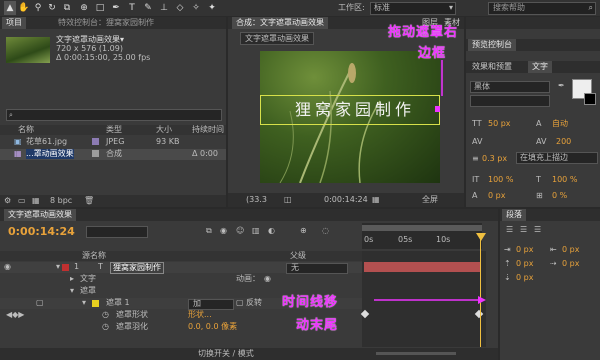 This screenshot has width=600, height=360. What do you see at coordinates (560, 124) in the screenshot?
I see `leading-value: 自动` at bounding box center [560, 124].